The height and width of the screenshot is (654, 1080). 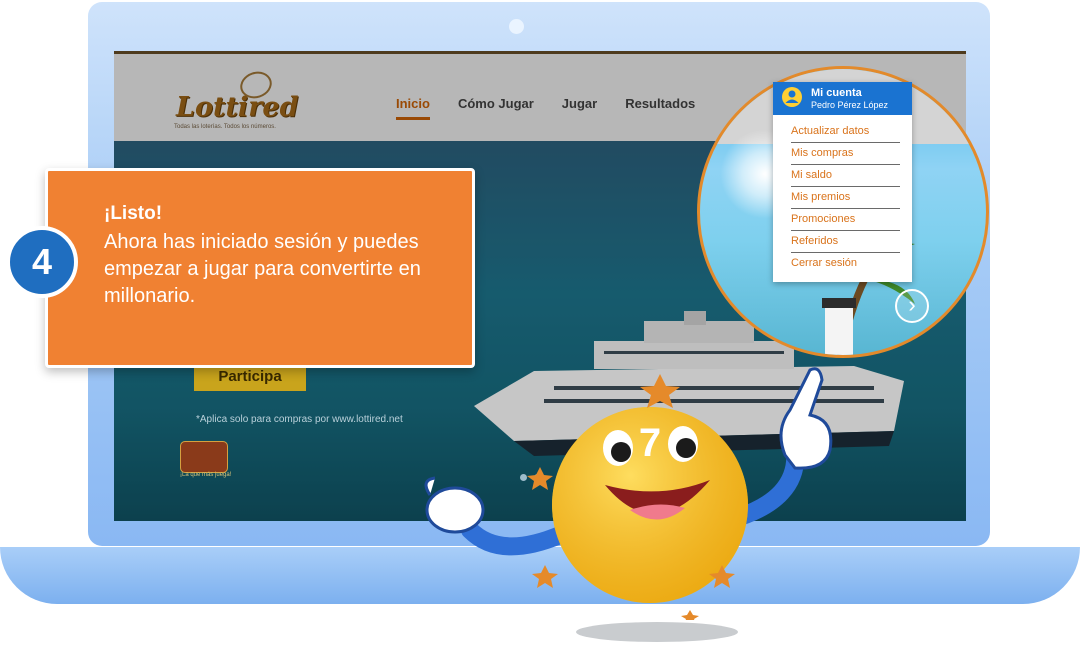 I want to click on site-logo: Lottired, so click(x=237, y=107).